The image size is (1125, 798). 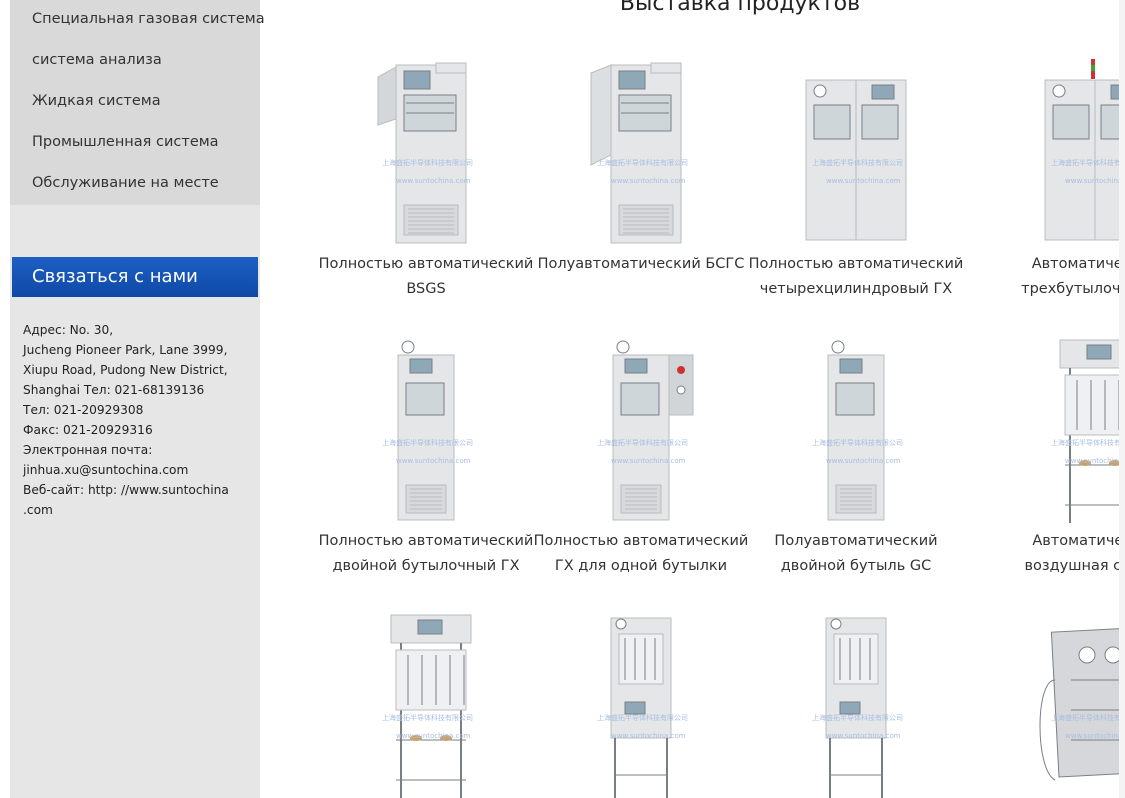 What do you see at coordinates (88, 450) in the screenshot?
I see `contact-line: Электронная почта:` at bounding box center [88, 450].